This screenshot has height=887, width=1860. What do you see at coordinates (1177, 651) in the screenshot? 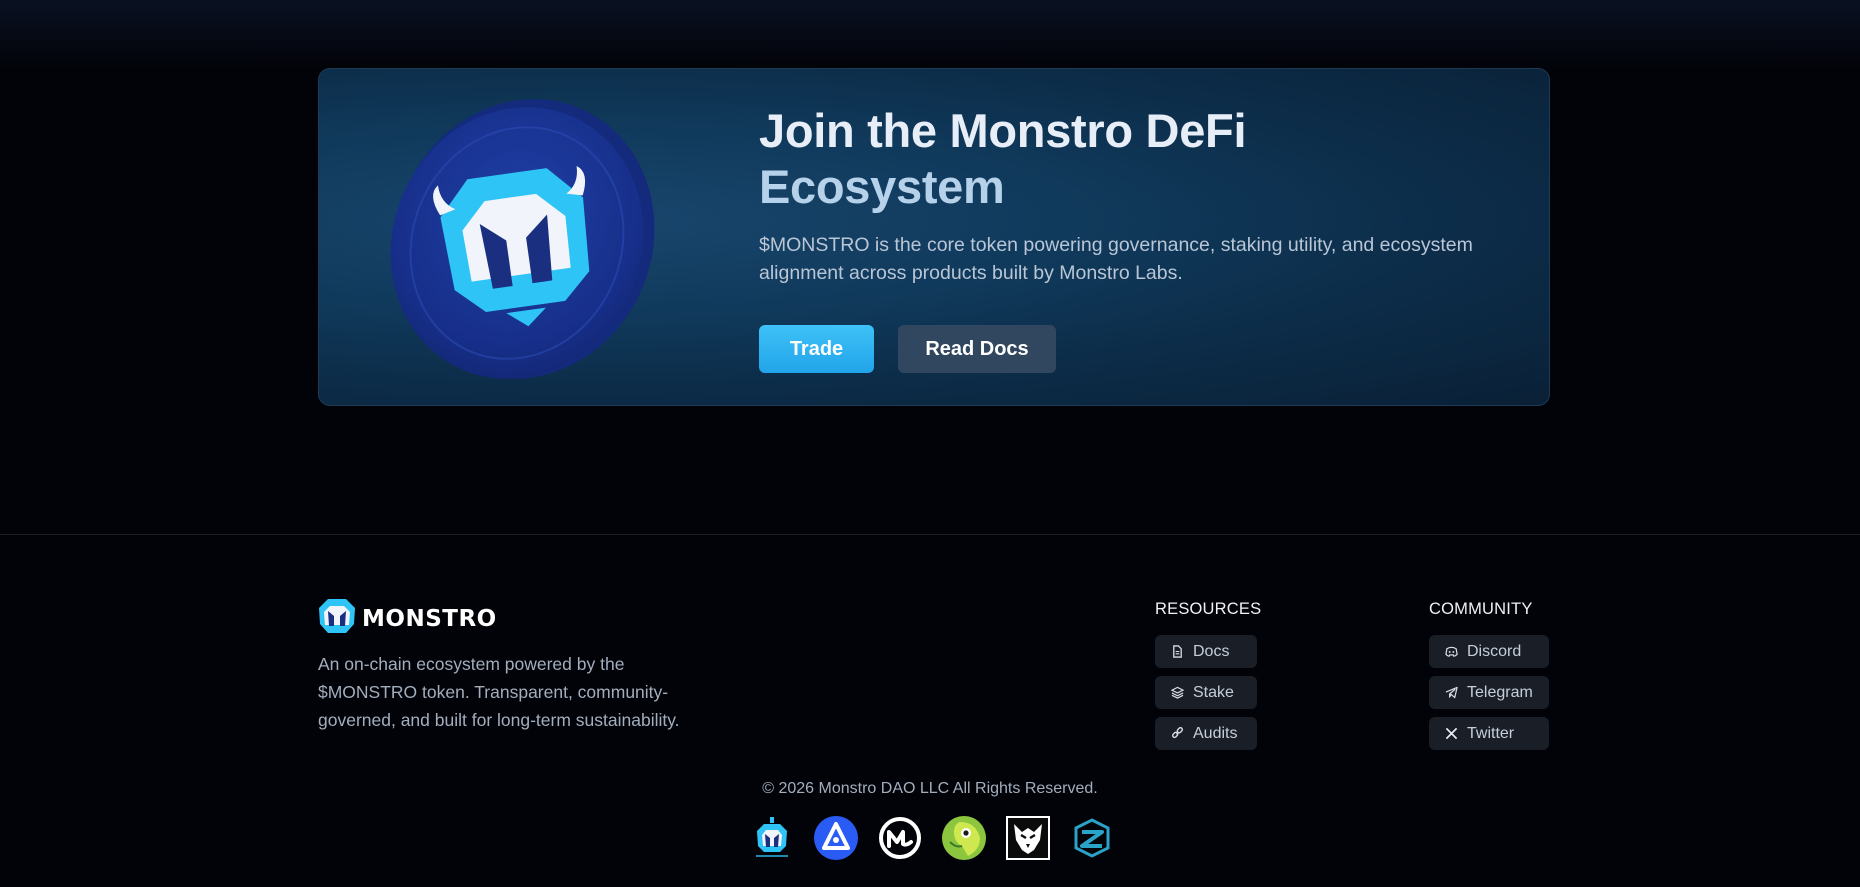
I see `document-icon` at bounding box center [1177, 651].